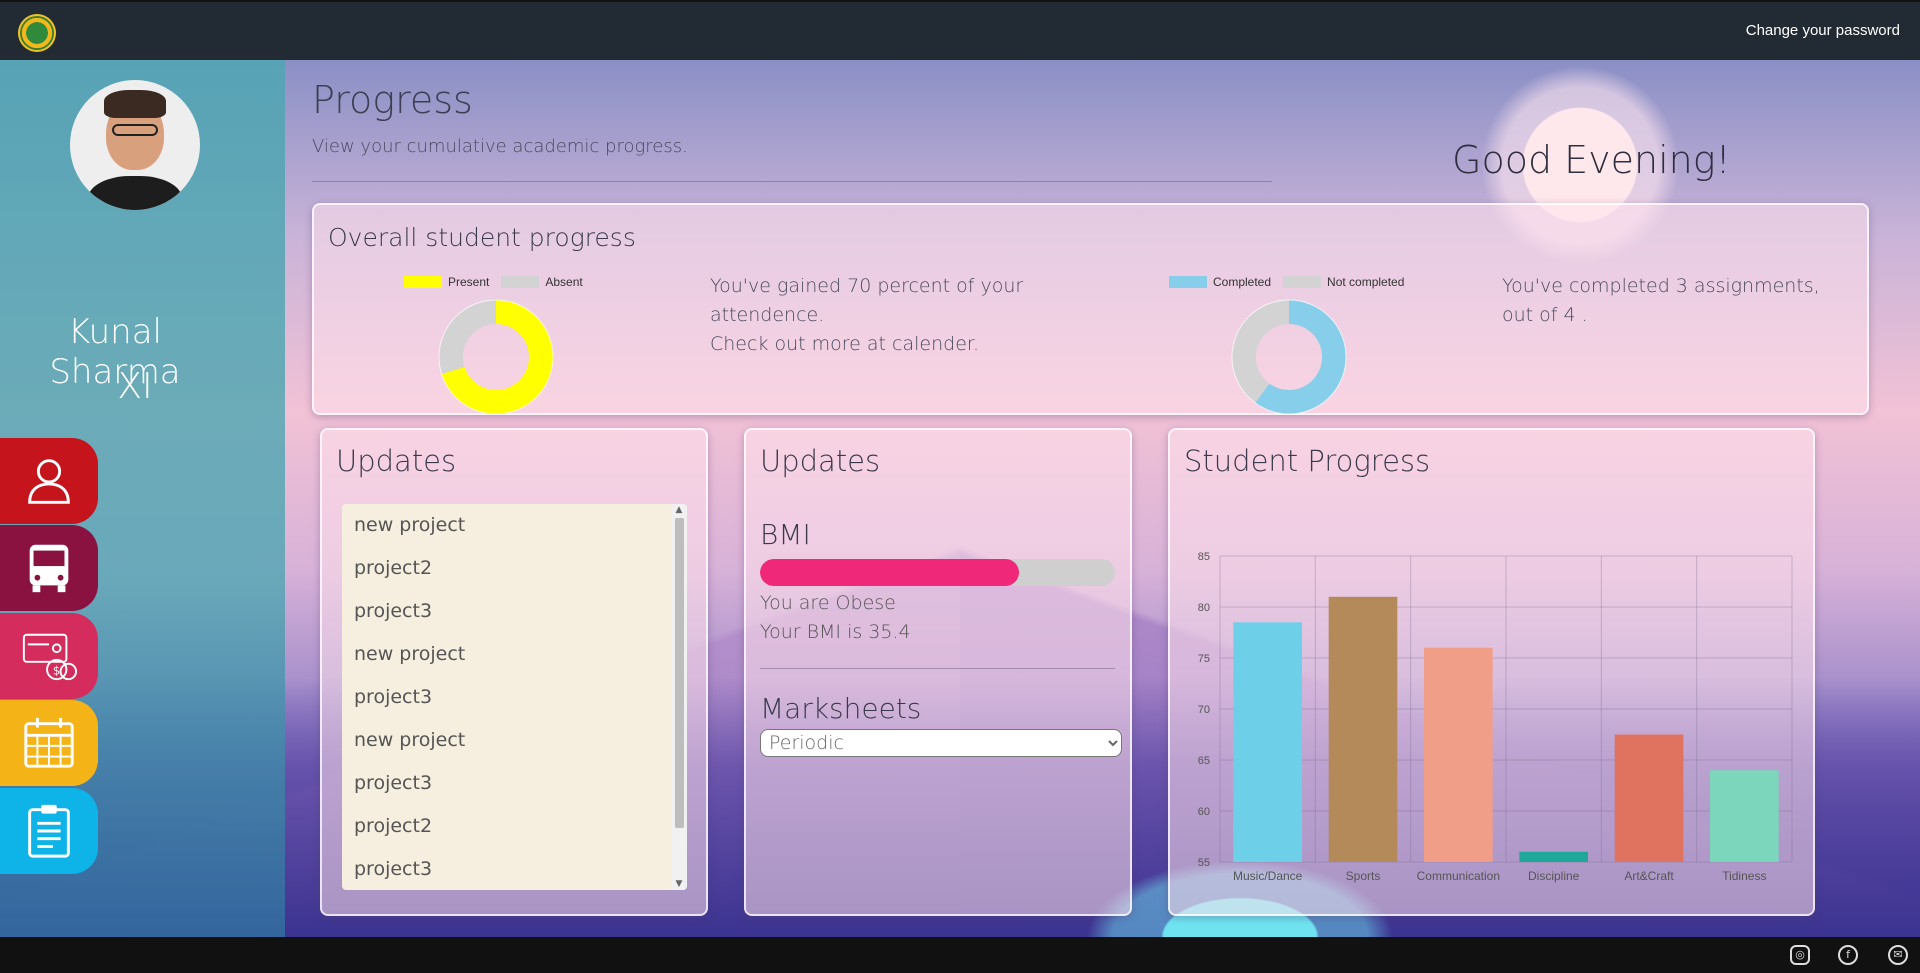 The image size is (1920, 973). Describe the element at coordinates (767, 315) in the screenshot. I see `attendance-line-2: attendence.` at that location.